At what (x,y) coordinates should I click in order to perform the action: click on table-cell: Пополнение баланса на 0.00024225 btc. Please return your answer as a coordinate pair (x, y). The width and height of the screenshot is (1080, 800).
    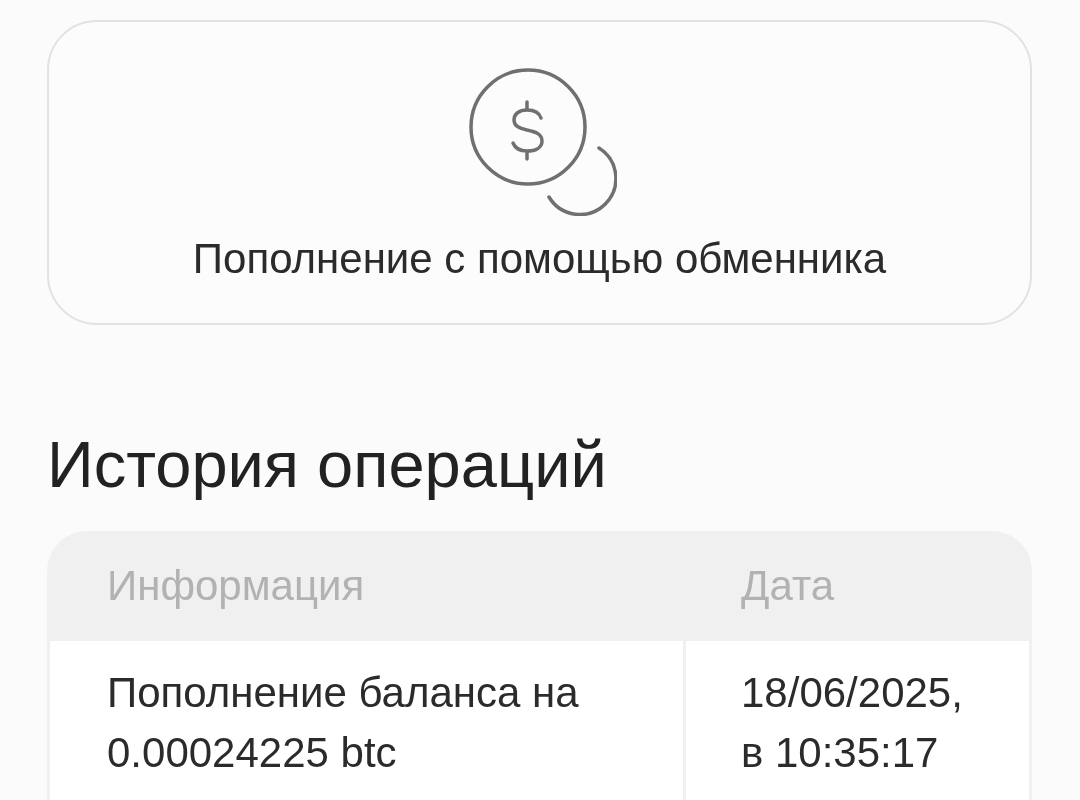
    Looking at the image, I should click on (368, 720).